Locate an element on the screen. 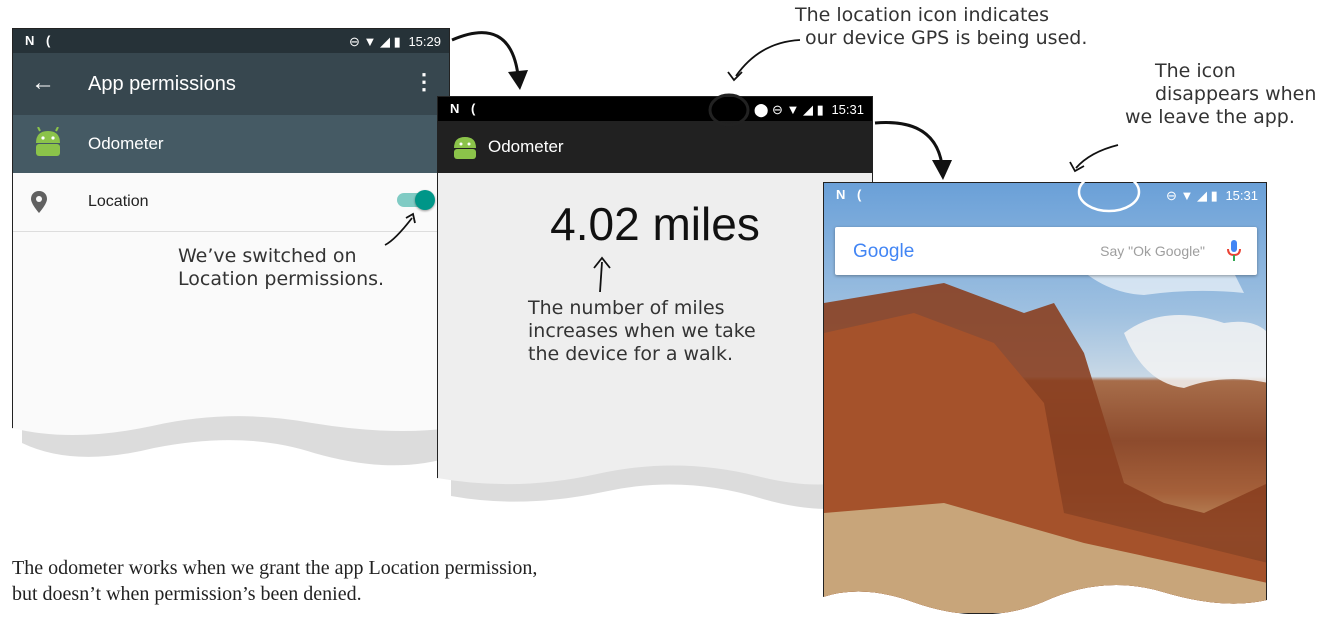 This screenshot has height=632, width=1338. arrow-screen2-to-screen3 is located at coordinates (909, 143).